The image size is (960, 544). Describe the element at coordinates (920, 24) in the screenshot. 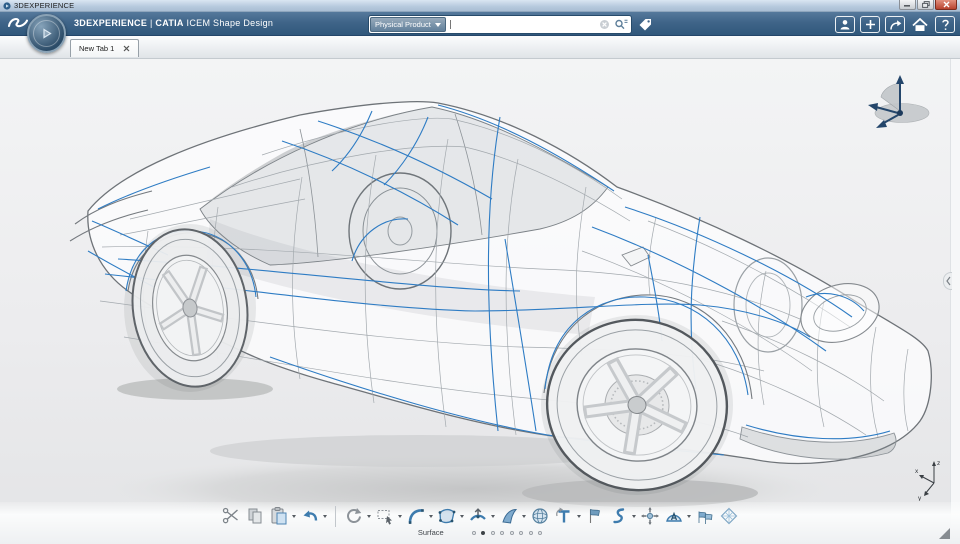

I see `home-button` at that location.